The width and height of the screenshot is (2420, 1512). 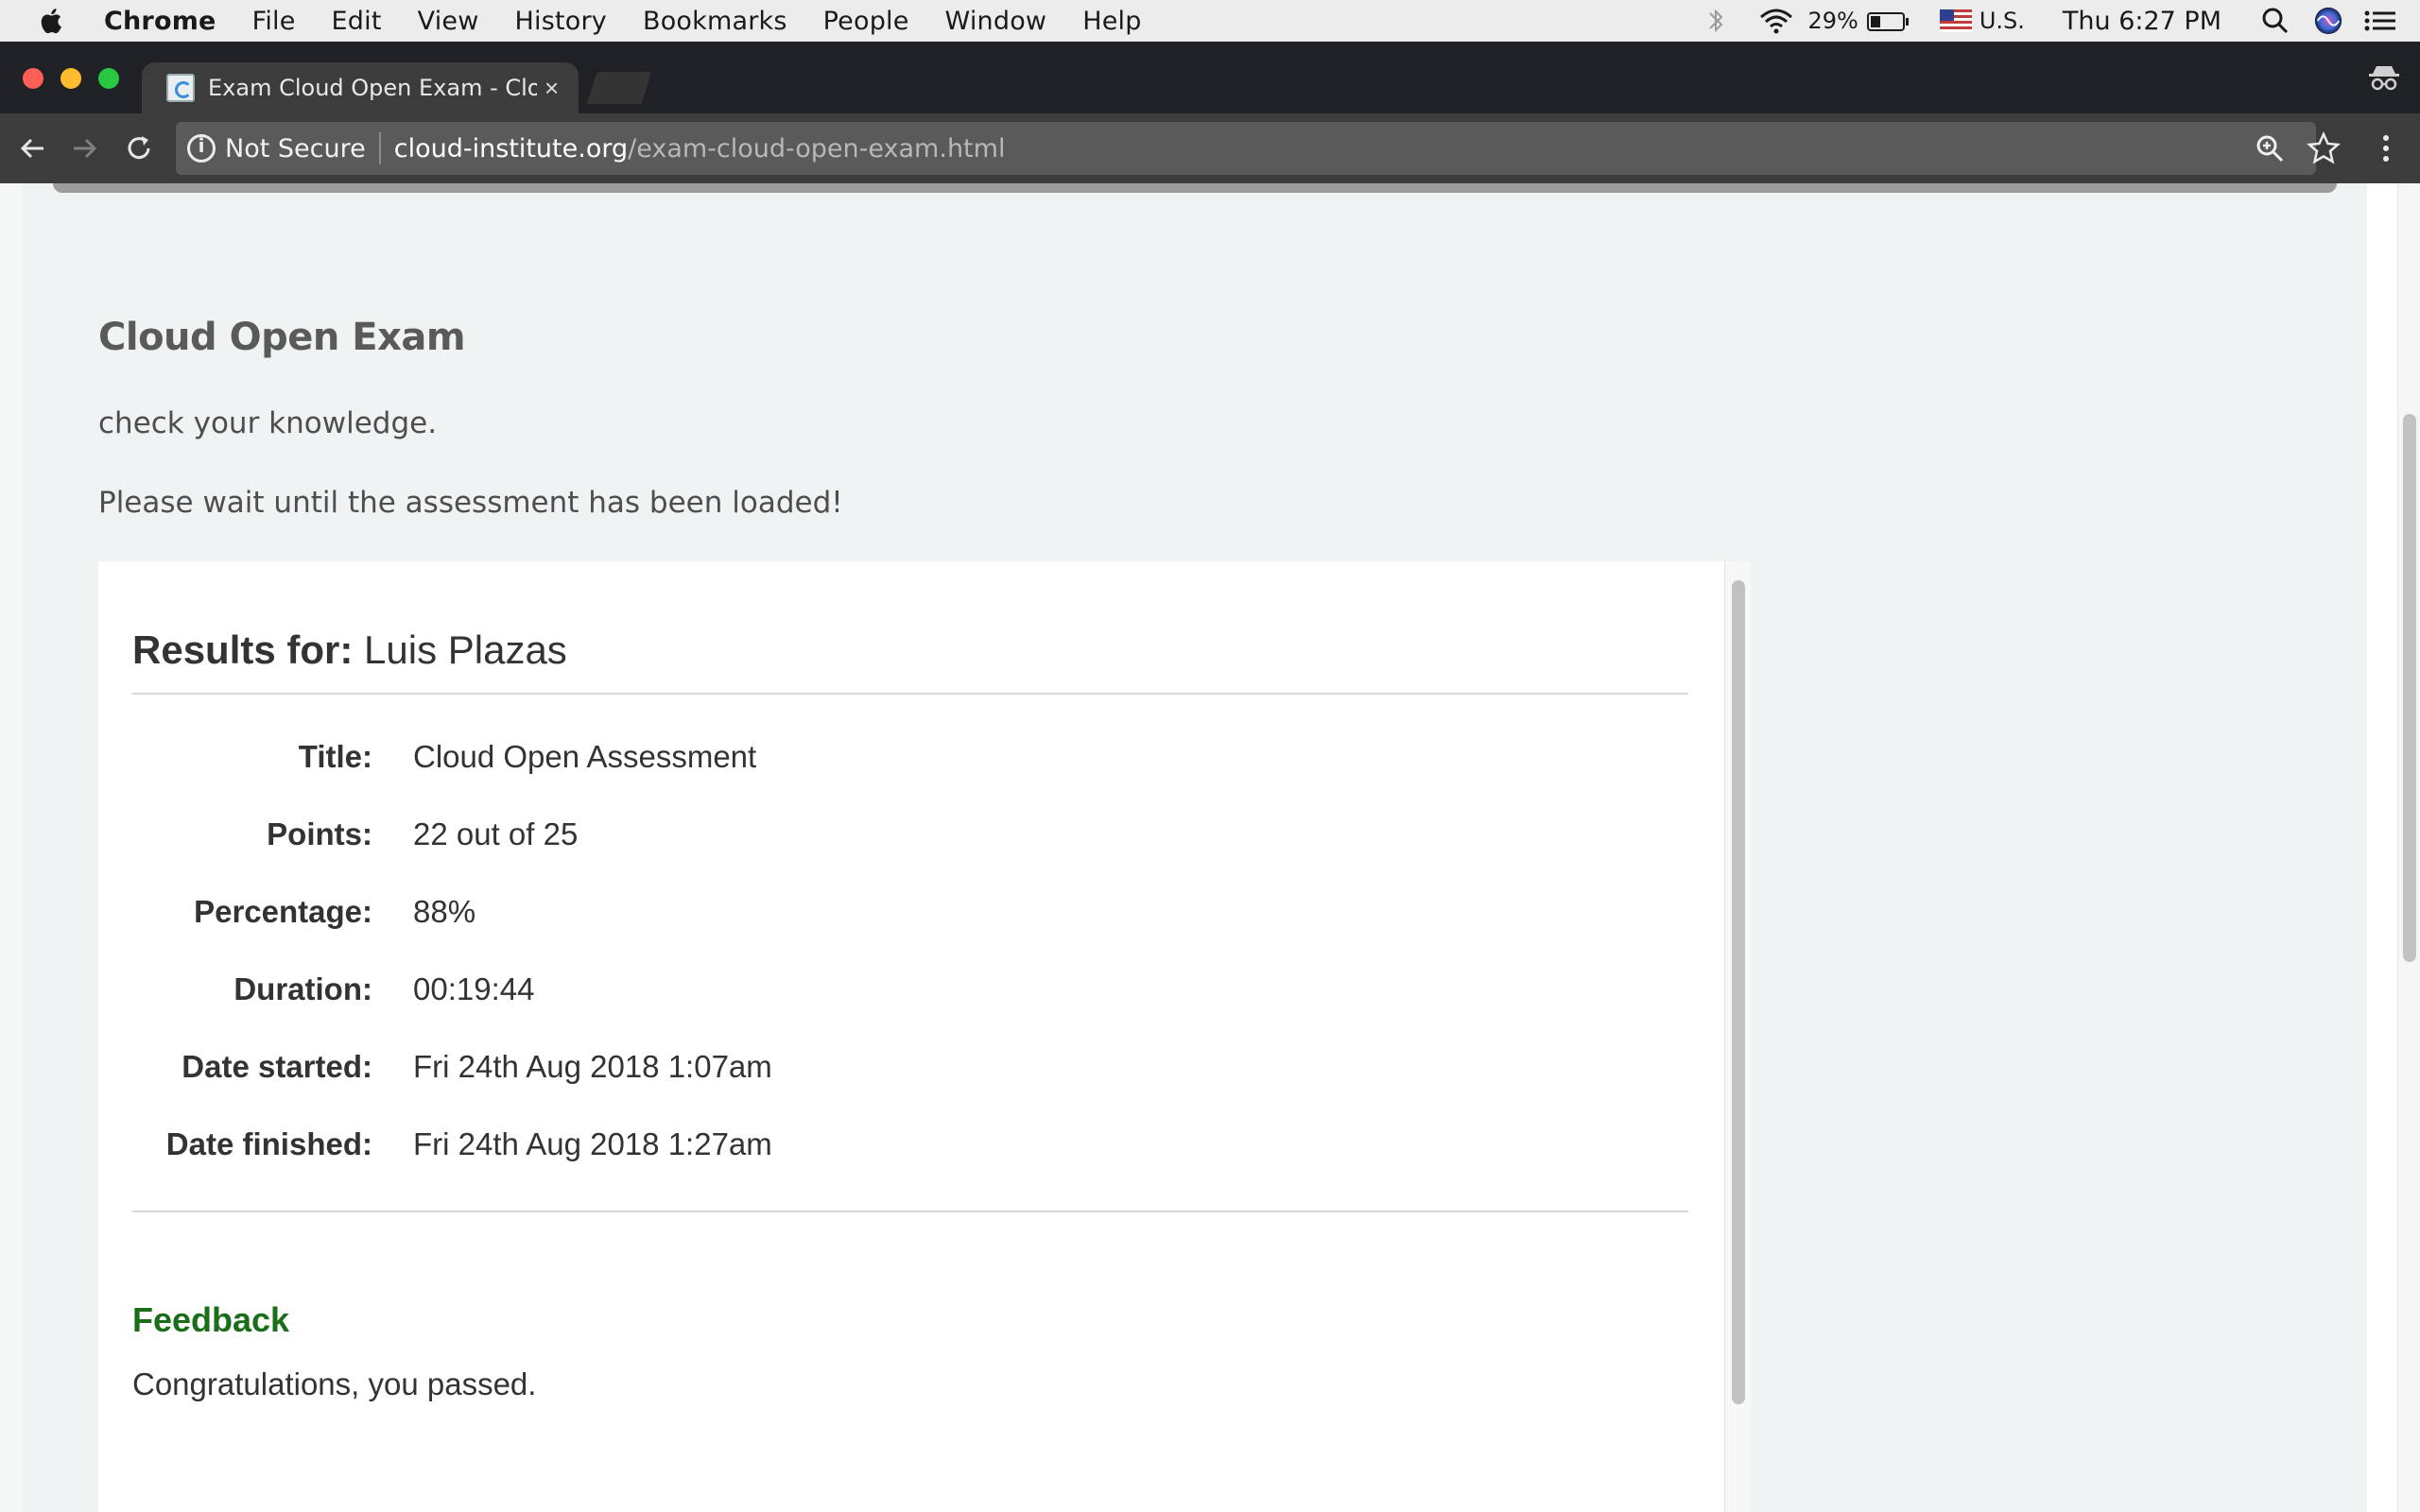 I want to click on result-label: Percentage:, so click(x=283, y=911).